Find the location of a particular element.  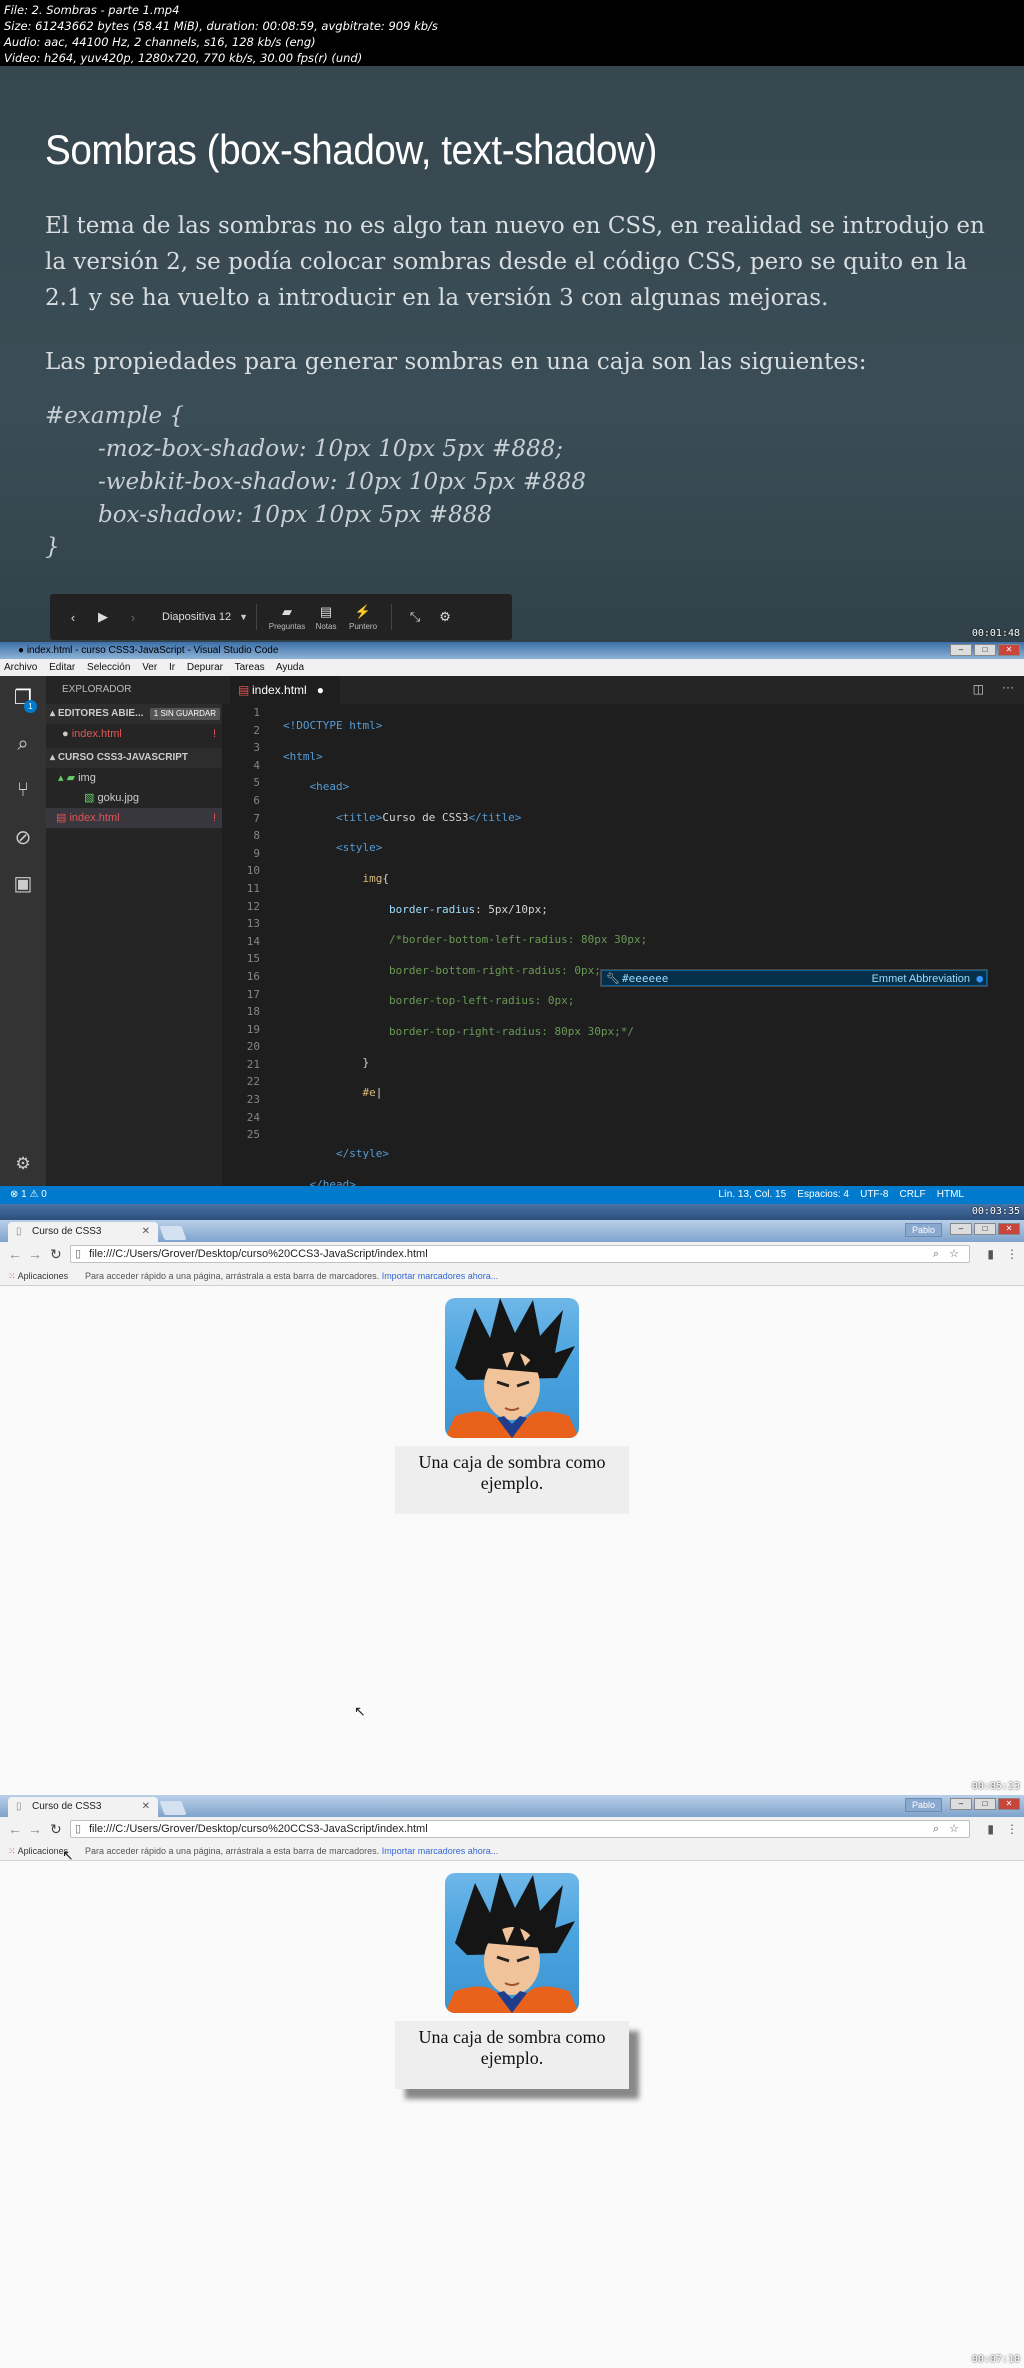

browser-tabbar: ▯ Curso de CSS3 ✕ Pablo – □ ✕ is located at coordinates (512, 1231).